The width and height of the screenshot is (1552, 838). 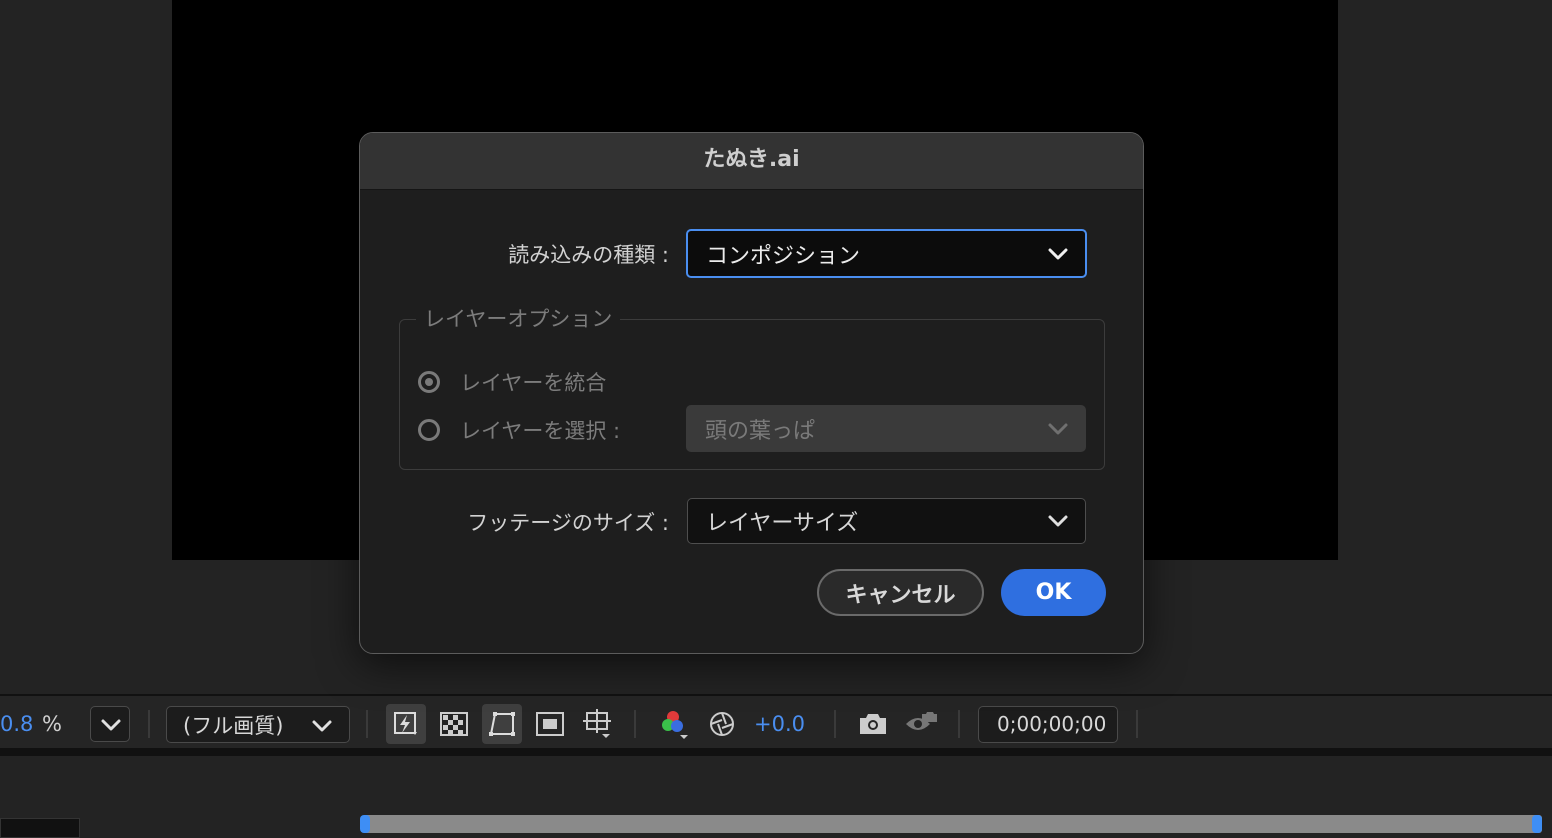 I want to click on navigator-end-handle, so click(x=1537, y=824).